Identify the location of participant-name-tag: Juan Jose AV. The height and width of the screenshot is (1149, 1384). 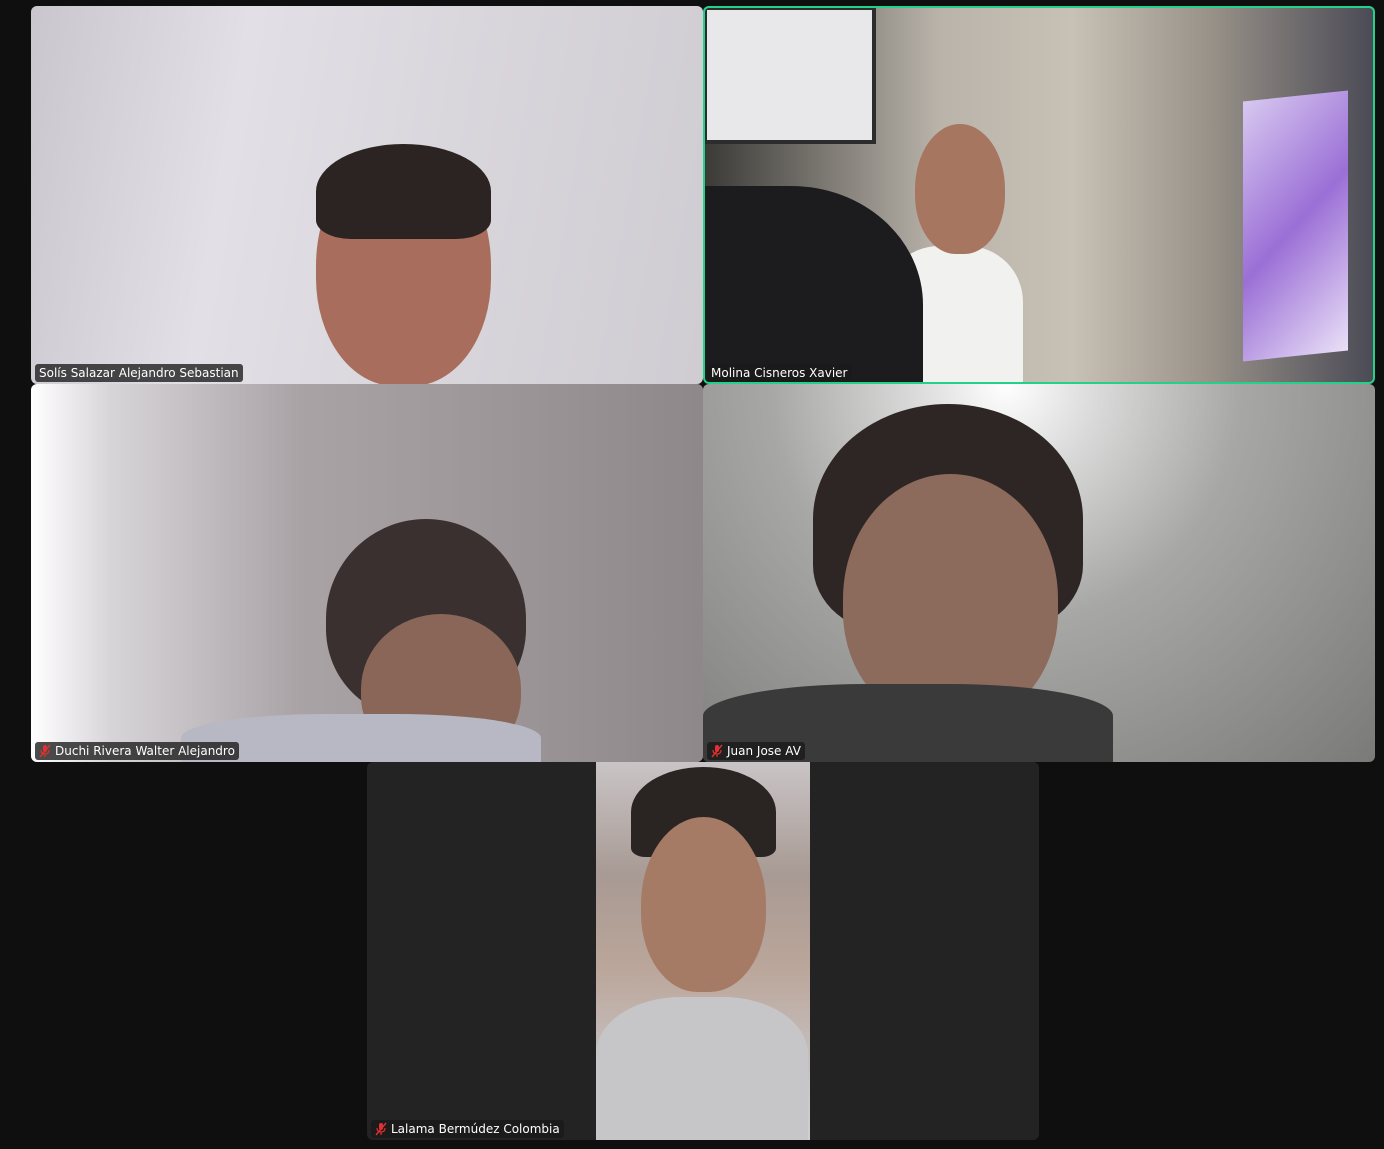
(756, 751).